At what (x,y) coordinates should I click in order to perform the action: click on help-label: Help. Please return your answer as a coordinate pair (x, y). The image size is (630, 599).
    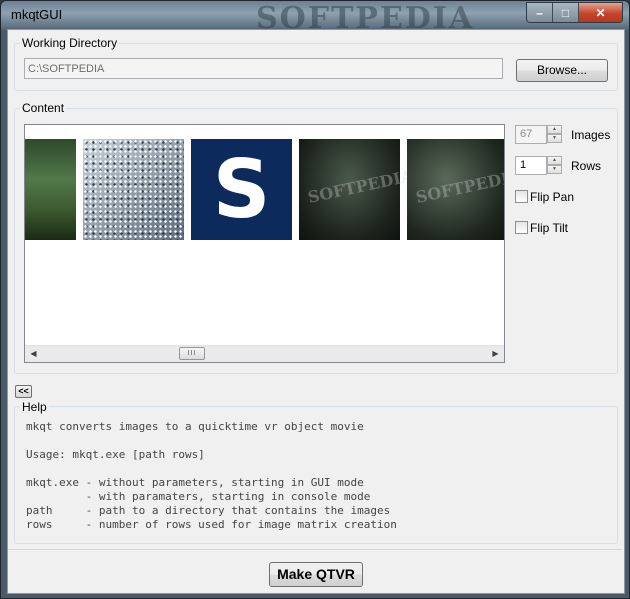
    Looking at the image, I should click on (34, 407).